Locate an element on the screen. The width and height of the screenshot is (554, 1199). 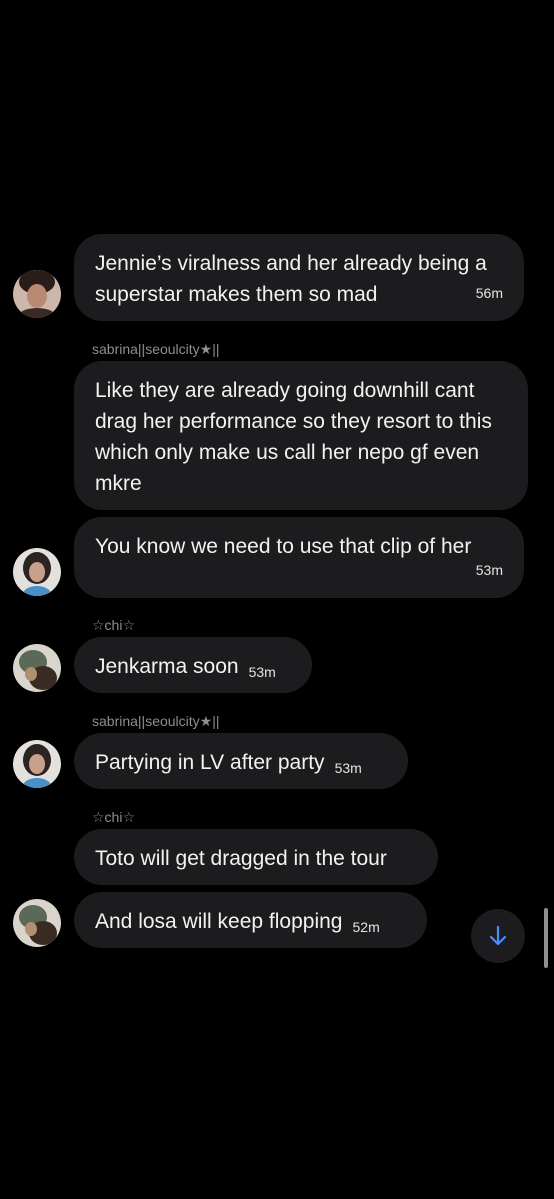
arrow-down-icon is located at coordinates (498, 935).